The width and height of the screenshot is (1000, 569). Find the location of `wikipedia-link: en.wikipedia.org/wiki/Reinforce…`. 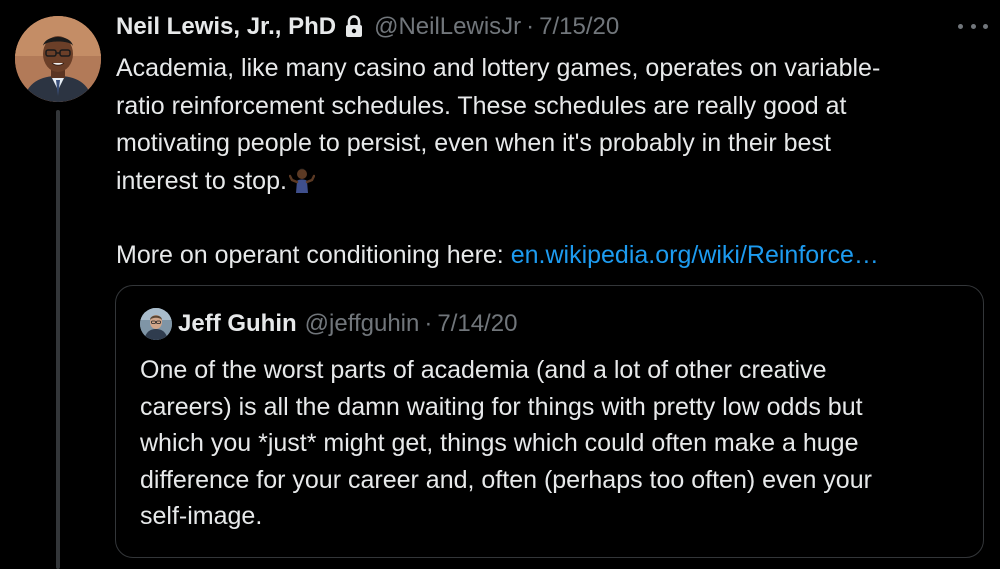

wikipedia-link: en.wikipedia.org/wiki/Reinforce… is located at coordinates (695, 255).